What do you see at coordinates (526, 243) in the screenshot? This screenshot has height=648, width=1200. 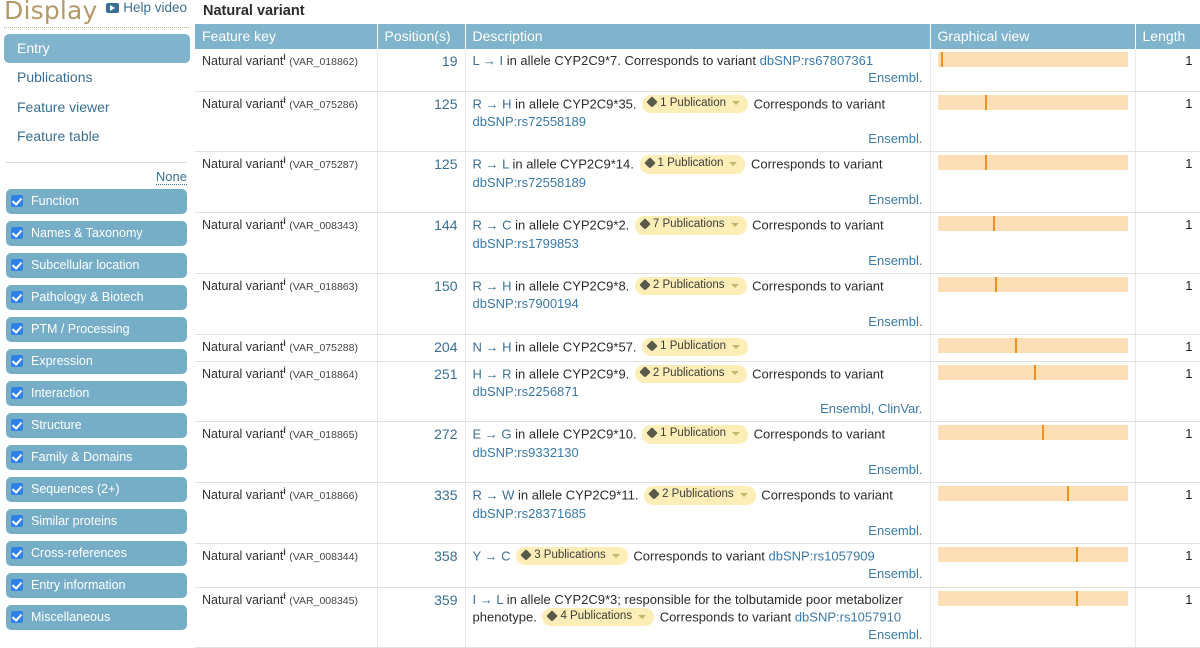 I see `dbsnp-link: dbSNP:rs1799853` at bounding box center [526, 243].